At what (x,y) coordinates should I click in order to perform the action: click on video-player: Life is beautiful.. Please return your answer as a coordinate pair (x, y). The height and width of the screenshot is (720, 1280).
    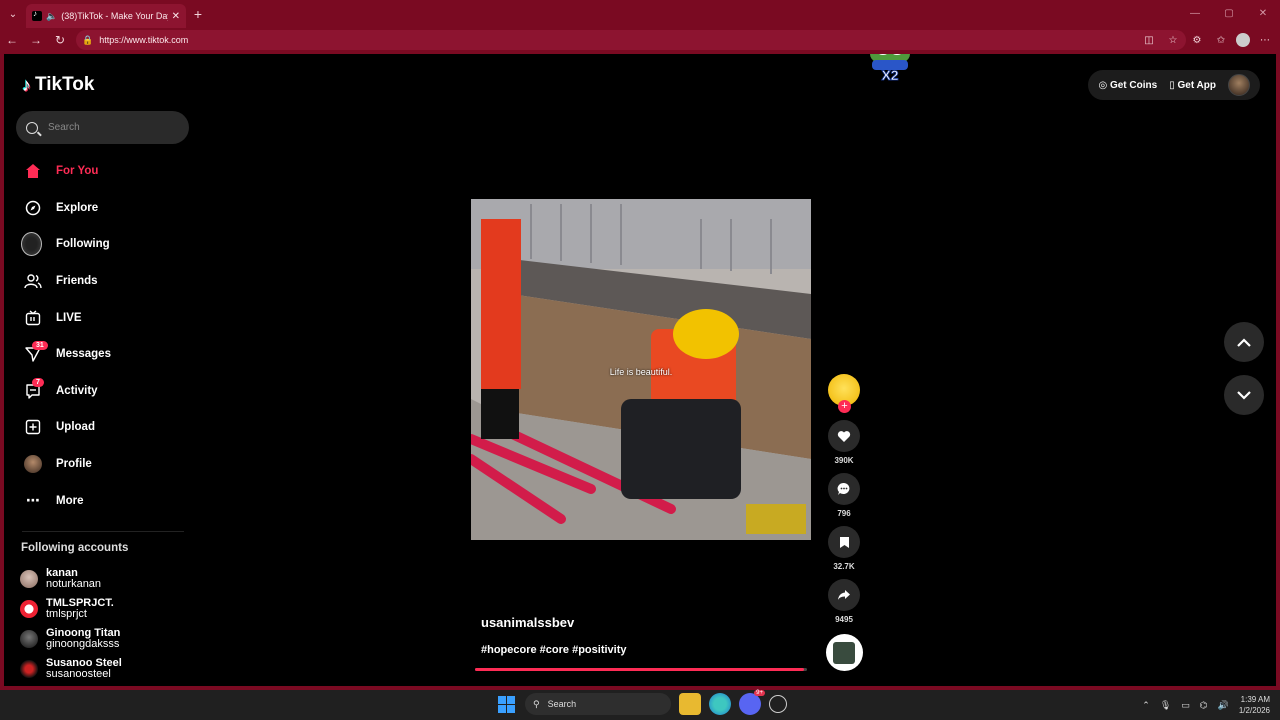
    Looking at the image, I should click on (641, 369).